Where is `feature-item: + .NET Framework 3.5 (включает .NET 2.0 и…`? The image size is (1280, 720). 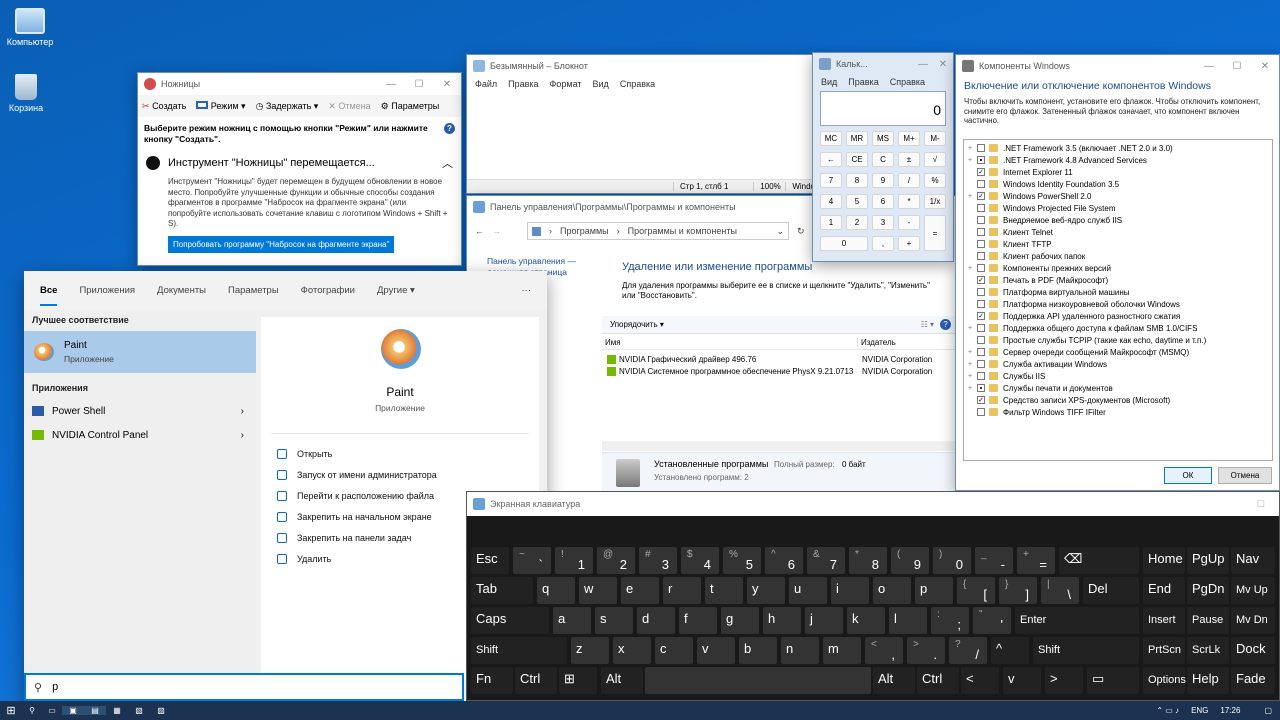
feature-item: + .NET Framework 3.5 (включает .NET 2.0 и… is located at coordinates (1118, 148).